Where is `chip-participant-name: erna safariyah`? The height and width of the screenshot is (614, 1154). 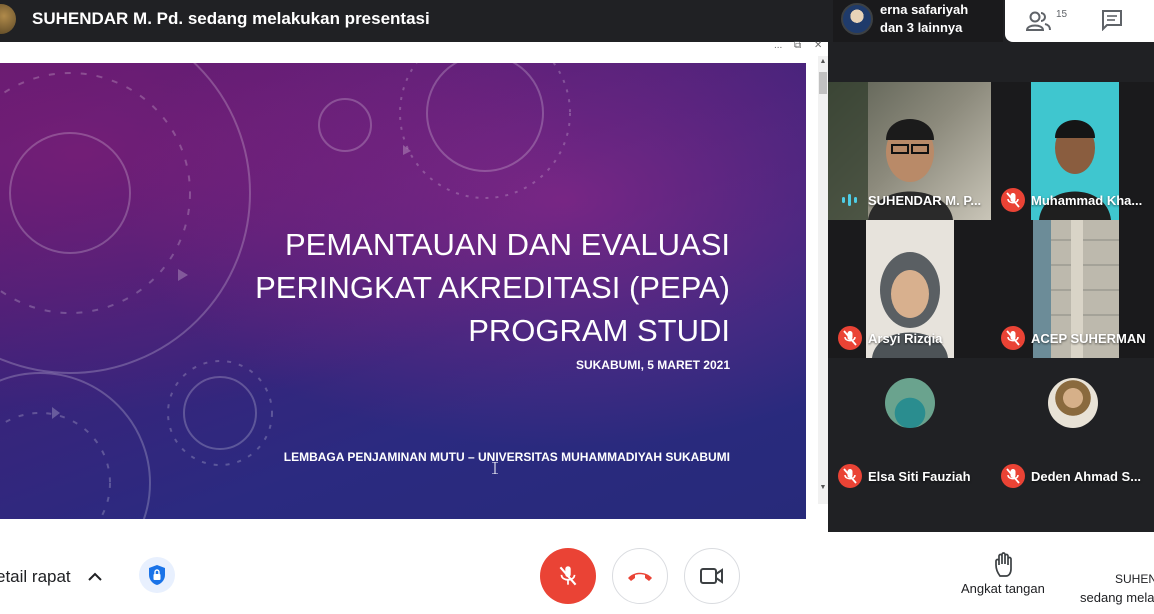
chip-participant-name: erna safariyah is located at coordinates (924, 9).